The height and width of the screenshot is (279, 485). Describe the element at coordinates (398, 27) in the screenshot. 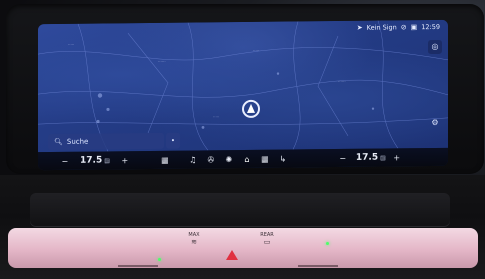

I see `status-bar: ➤ Kein Sign ⊘ ▣ 12:59` at that location.